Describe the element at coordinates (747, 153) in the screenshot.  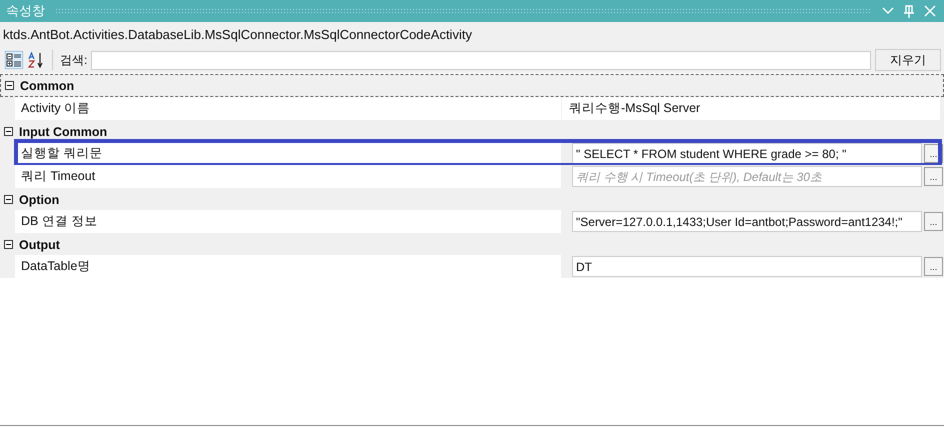
I see `property-value-field: " SELECT * FROM student WHERE grade >= 80; "` at that location.